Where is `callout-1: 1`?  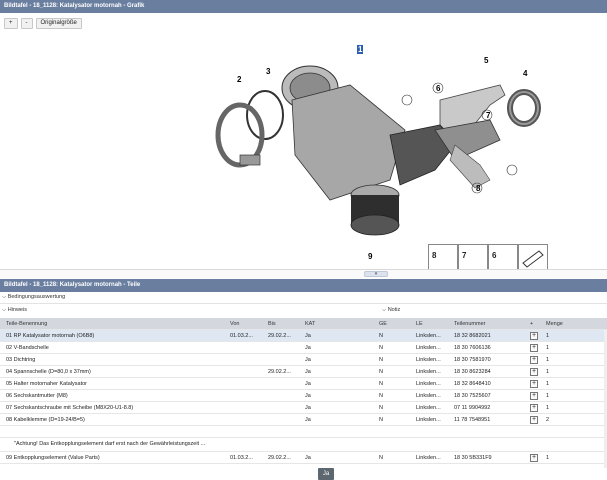
callout-1: 1 is located at coordinates (360, 49).